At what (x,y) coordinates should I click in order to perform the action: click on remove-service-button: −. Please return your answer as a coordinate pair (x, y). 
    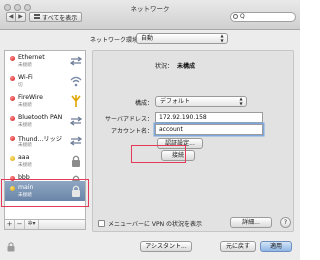
    Looking at the image, I should click on (20, 224).